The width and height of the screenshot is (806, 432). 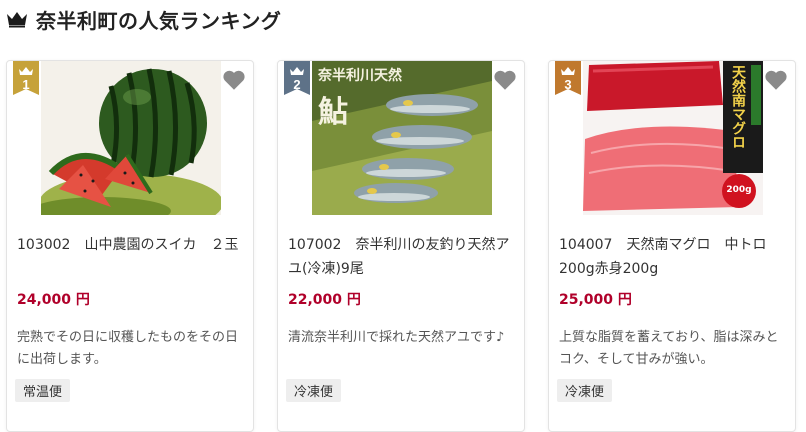 What do you see at coordinates (131, 138) in the screenshot?
I see `watermelon-image` at bounding box center [131, 138].